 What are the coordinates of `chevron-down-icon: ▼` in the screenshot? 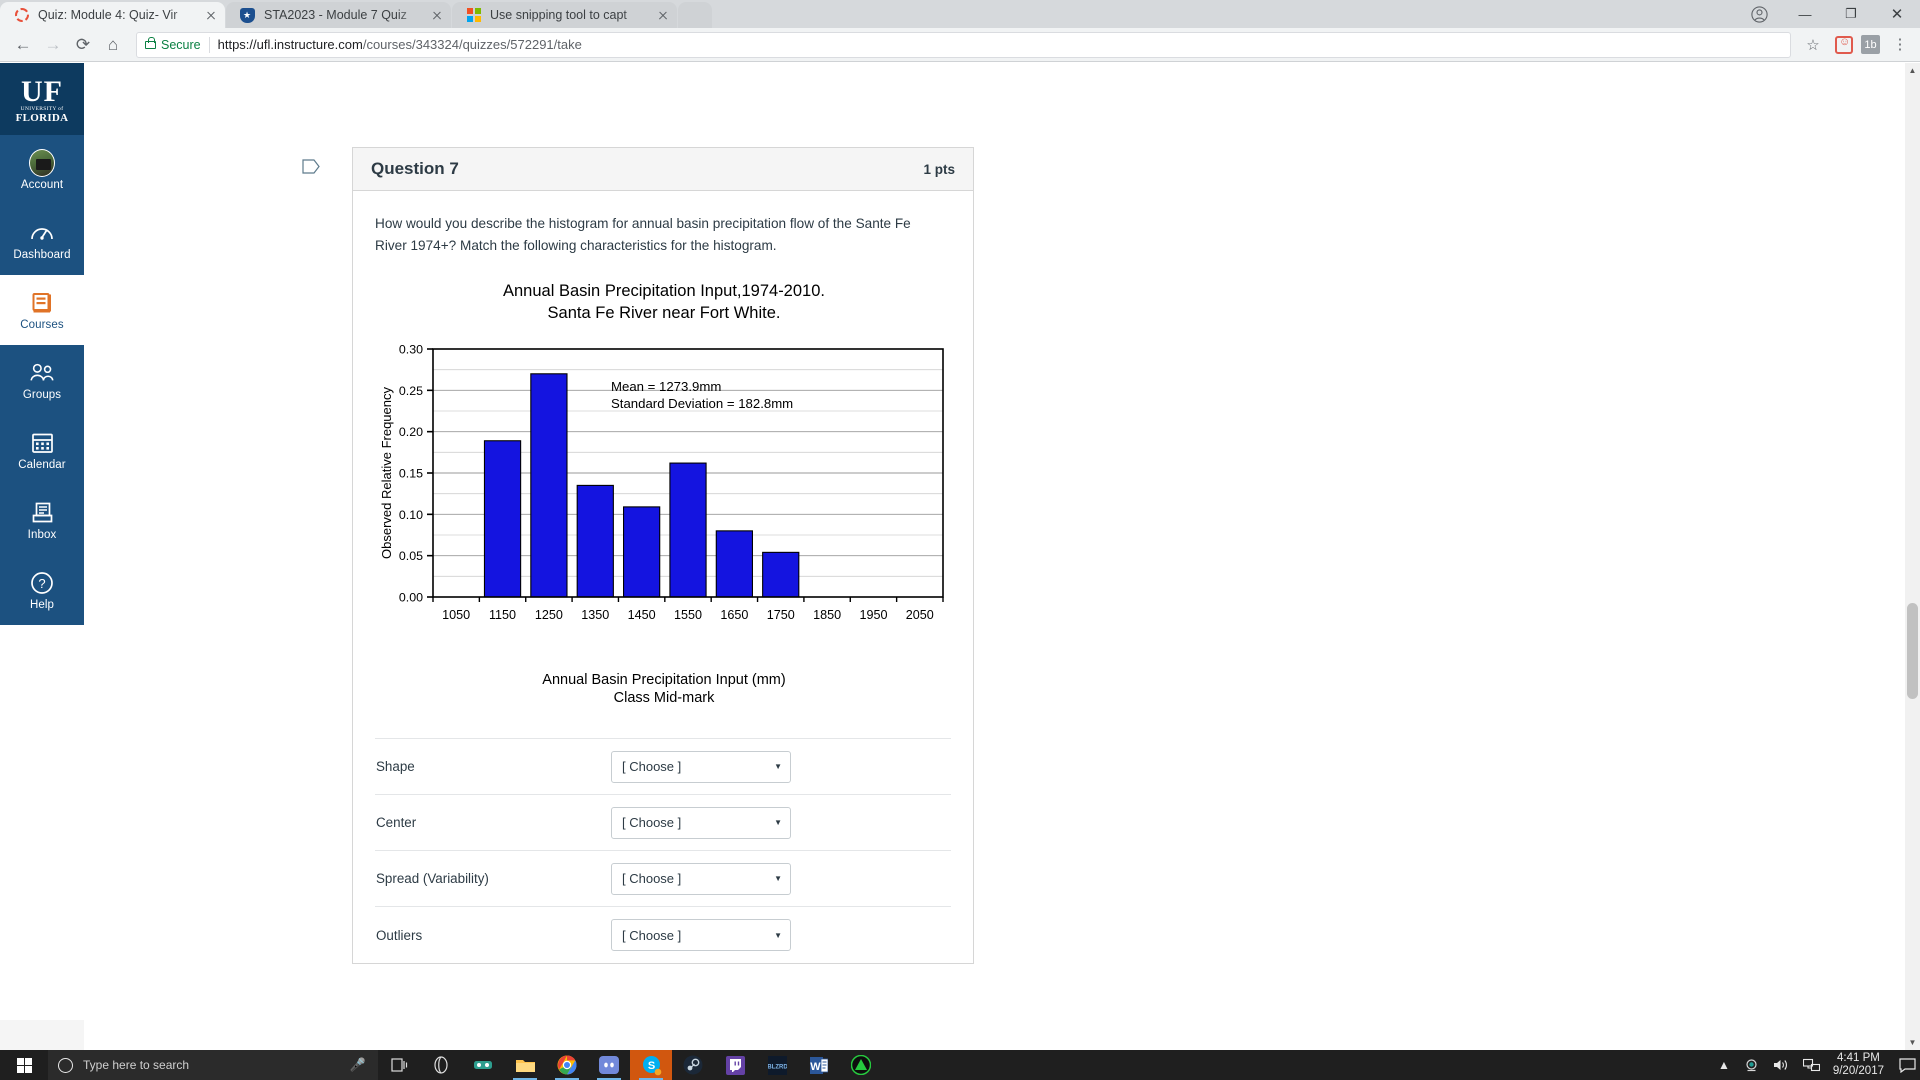 It's located at (778, 879).